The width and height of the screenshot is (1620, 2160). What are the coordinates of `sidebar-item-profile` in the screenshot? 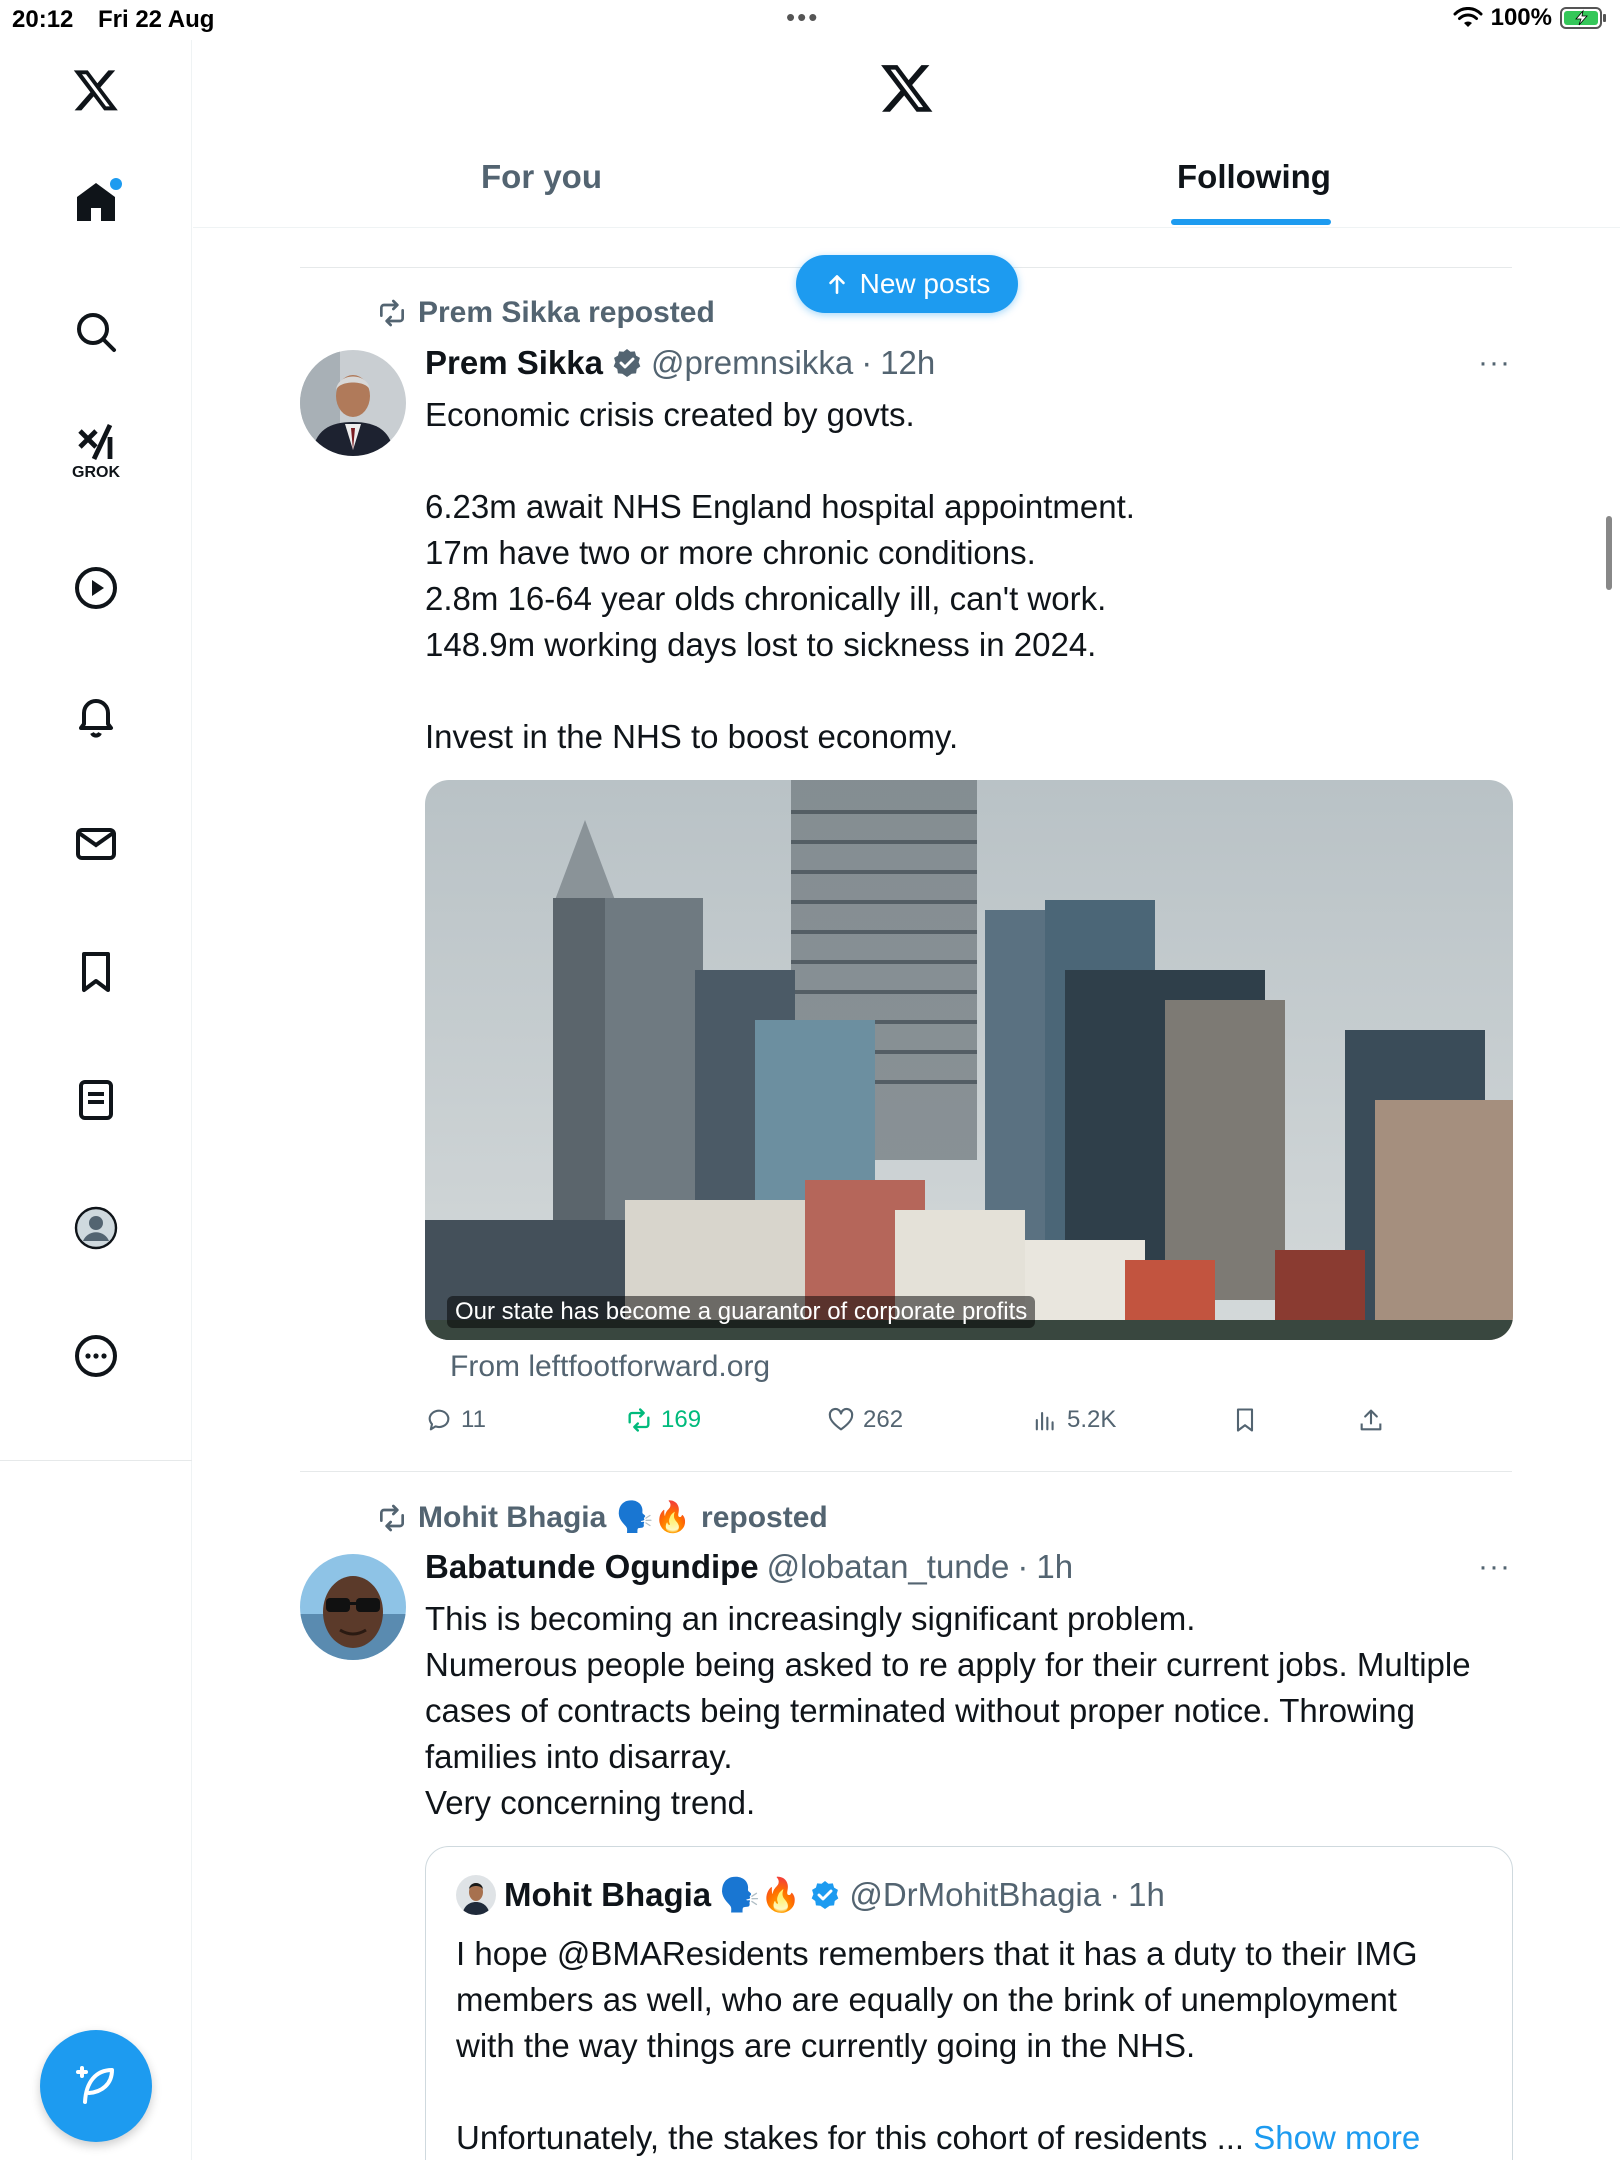 It's located at (96, 1228).